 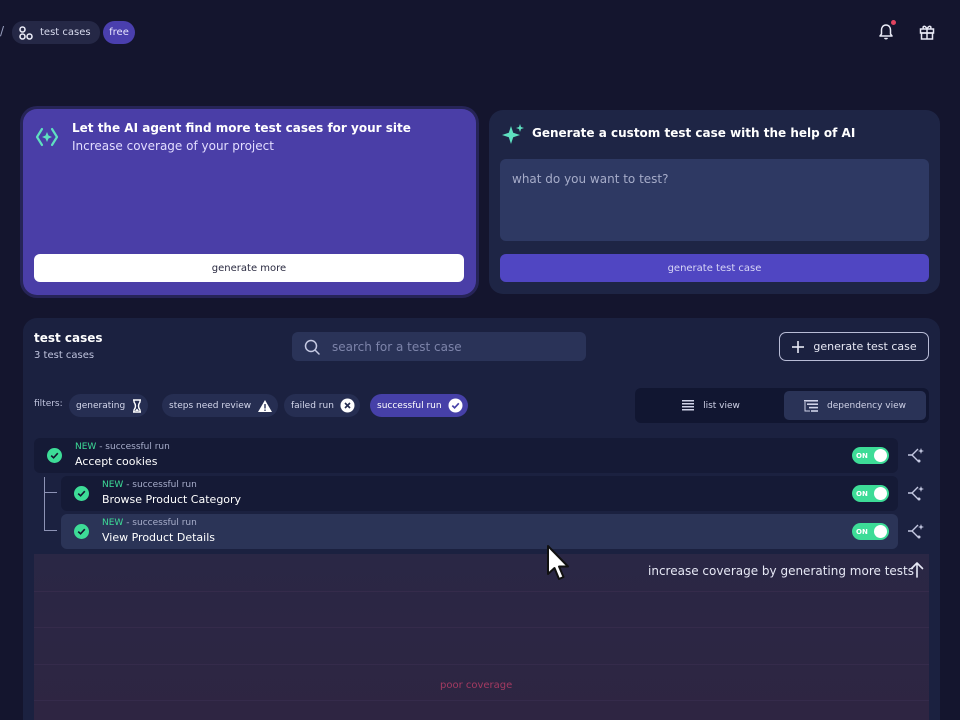 What do you see at coordinates (409, 405) in the screenshot?
I see `filter-label: successful run` at bounding box center [409, 405].